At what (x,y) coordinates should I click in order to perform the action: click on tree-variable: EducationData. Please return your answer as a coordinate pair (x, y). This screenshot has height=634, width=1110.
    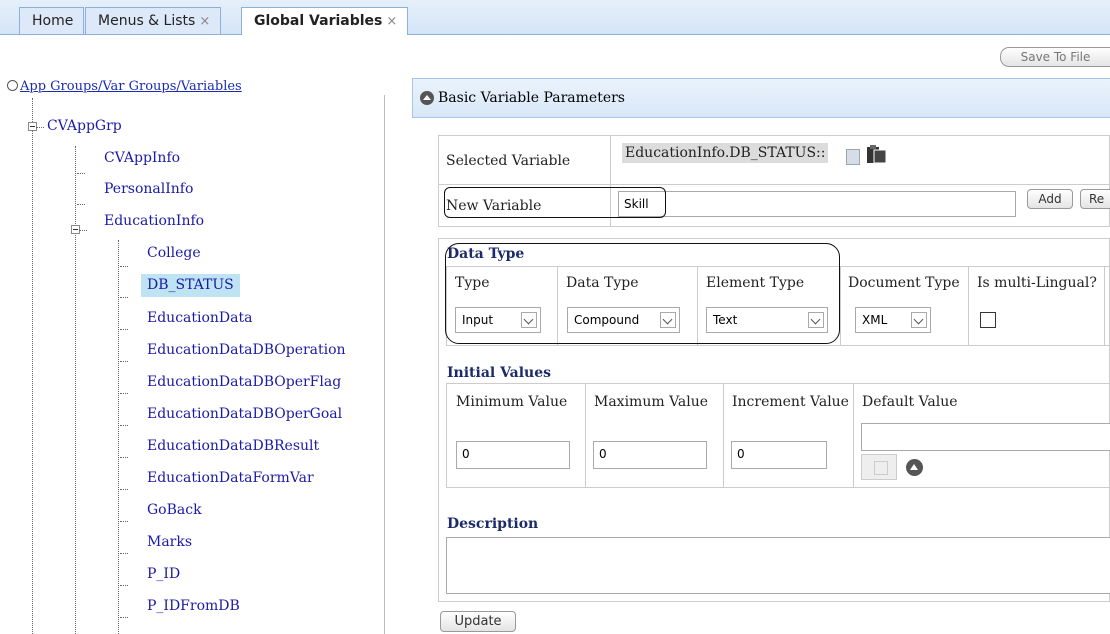
    Looking at the image, I should click on (199, 318).